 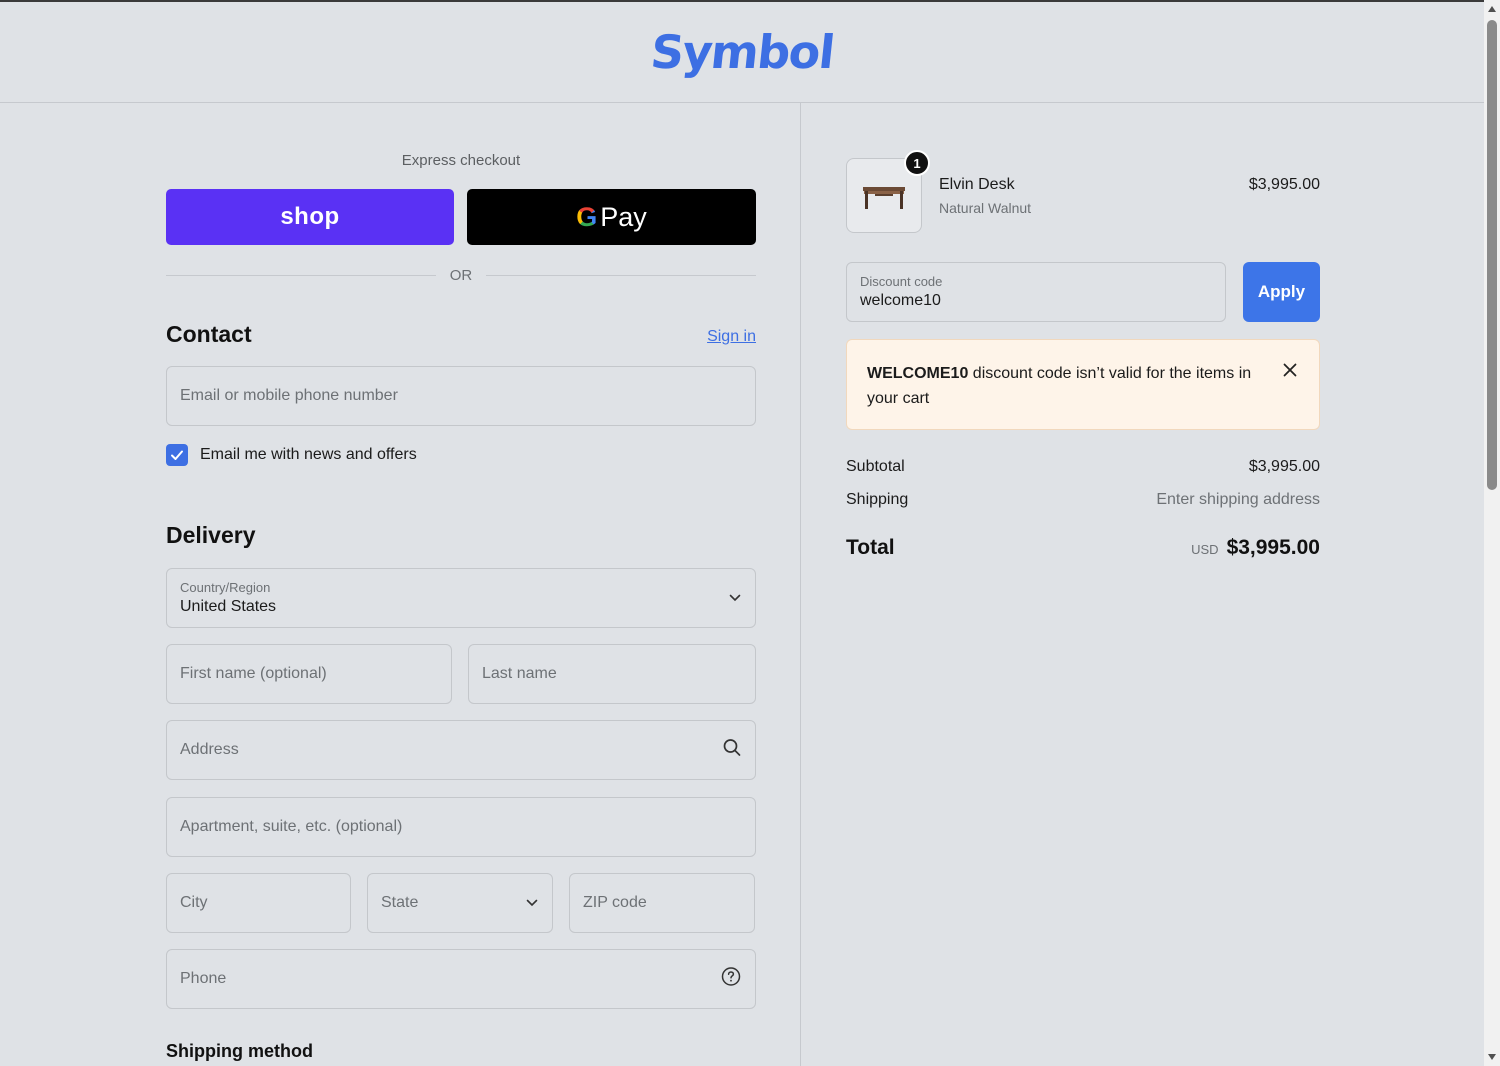 What do you see at coordinates (209, 749) in the screenshot?
I see `address-placeholder: Address` at bounding box center [209, 749].